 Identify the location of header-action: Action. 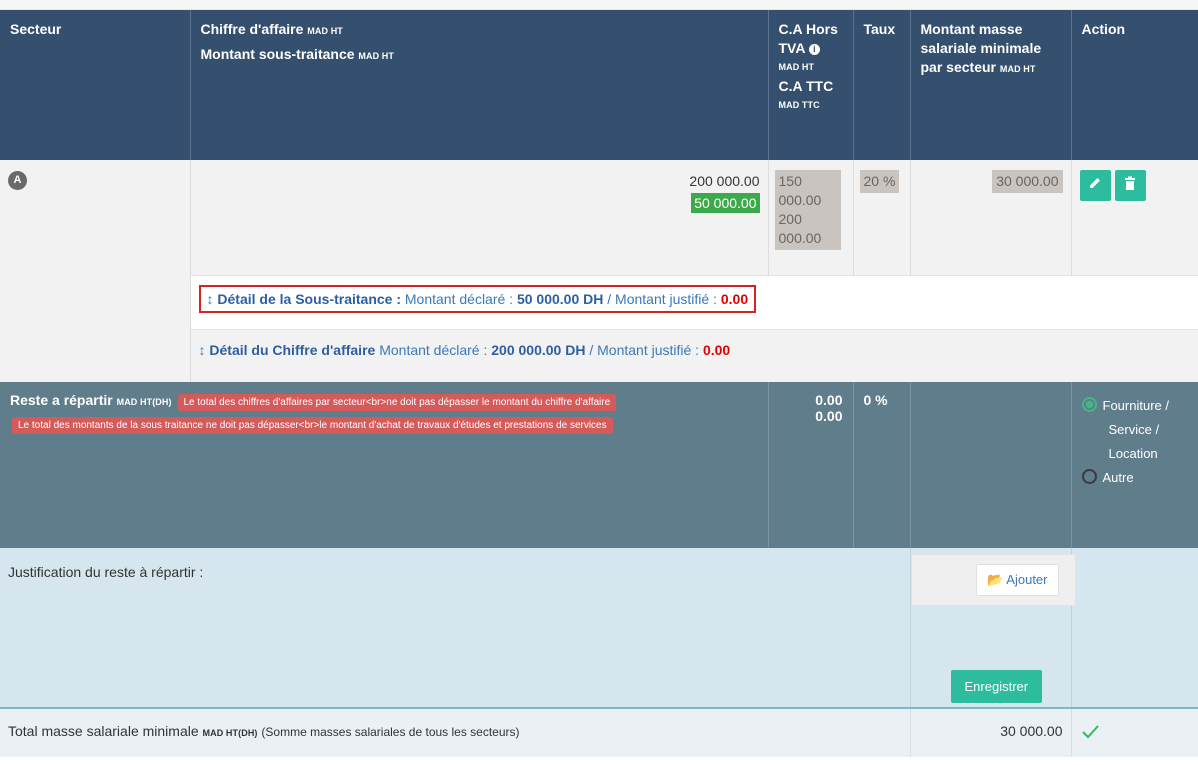
(1134, 85).